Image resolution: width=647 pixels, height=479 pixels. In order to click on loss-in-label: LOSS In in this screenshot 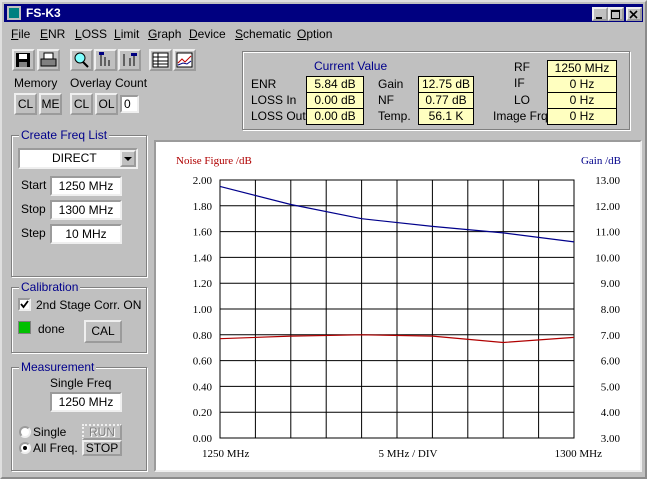, I will do `click(274, 100)`.